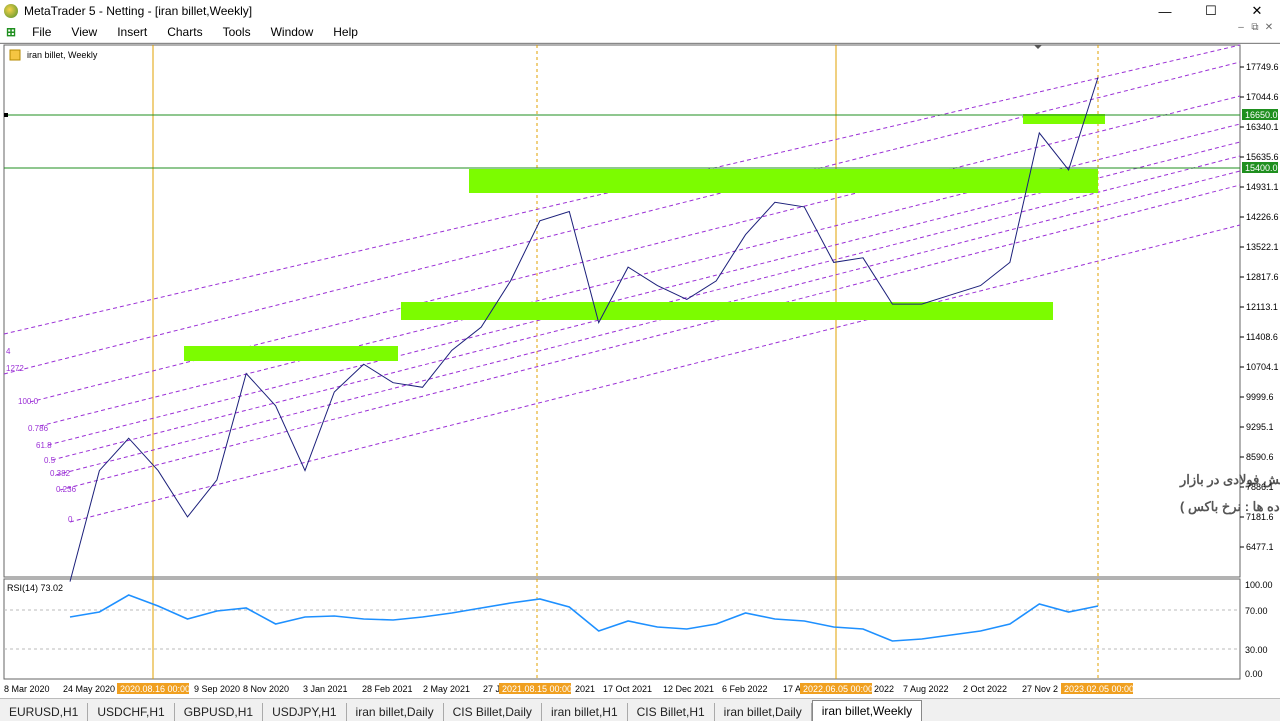  What do you see at coordinates (792, 689) in the screenshot?
I see `time-axis-label: 17 A` at bounding box center [792, 689].